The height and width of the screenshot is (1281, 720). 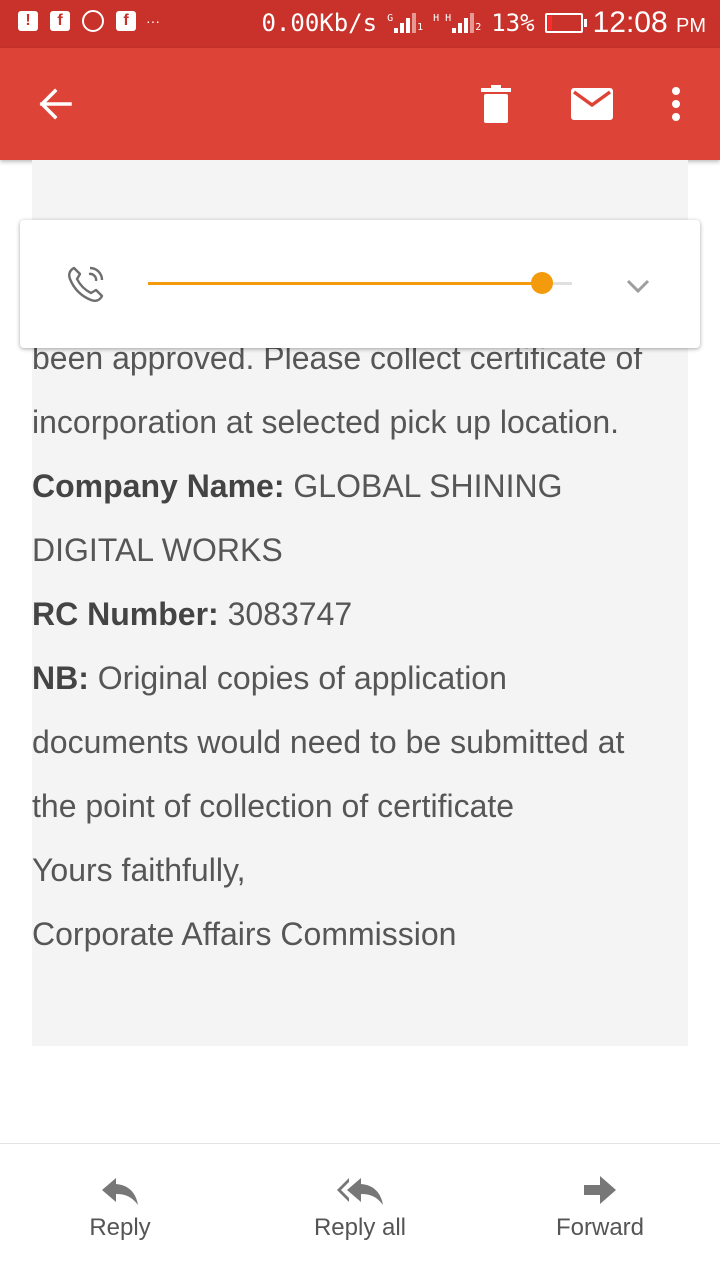 What do you see at coordinates (496, 104) in the screenshot?
I see `trash-icon` at bounding box center [496, 104].